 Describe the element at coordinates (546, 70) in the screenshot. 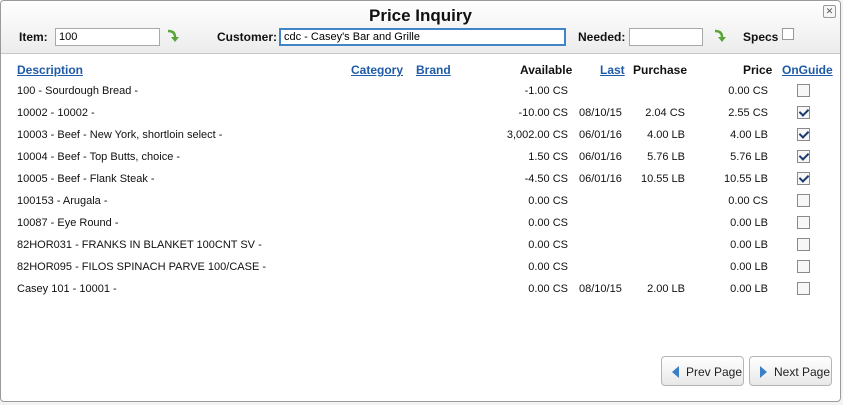

I see `col-header-available: Available` at that location.